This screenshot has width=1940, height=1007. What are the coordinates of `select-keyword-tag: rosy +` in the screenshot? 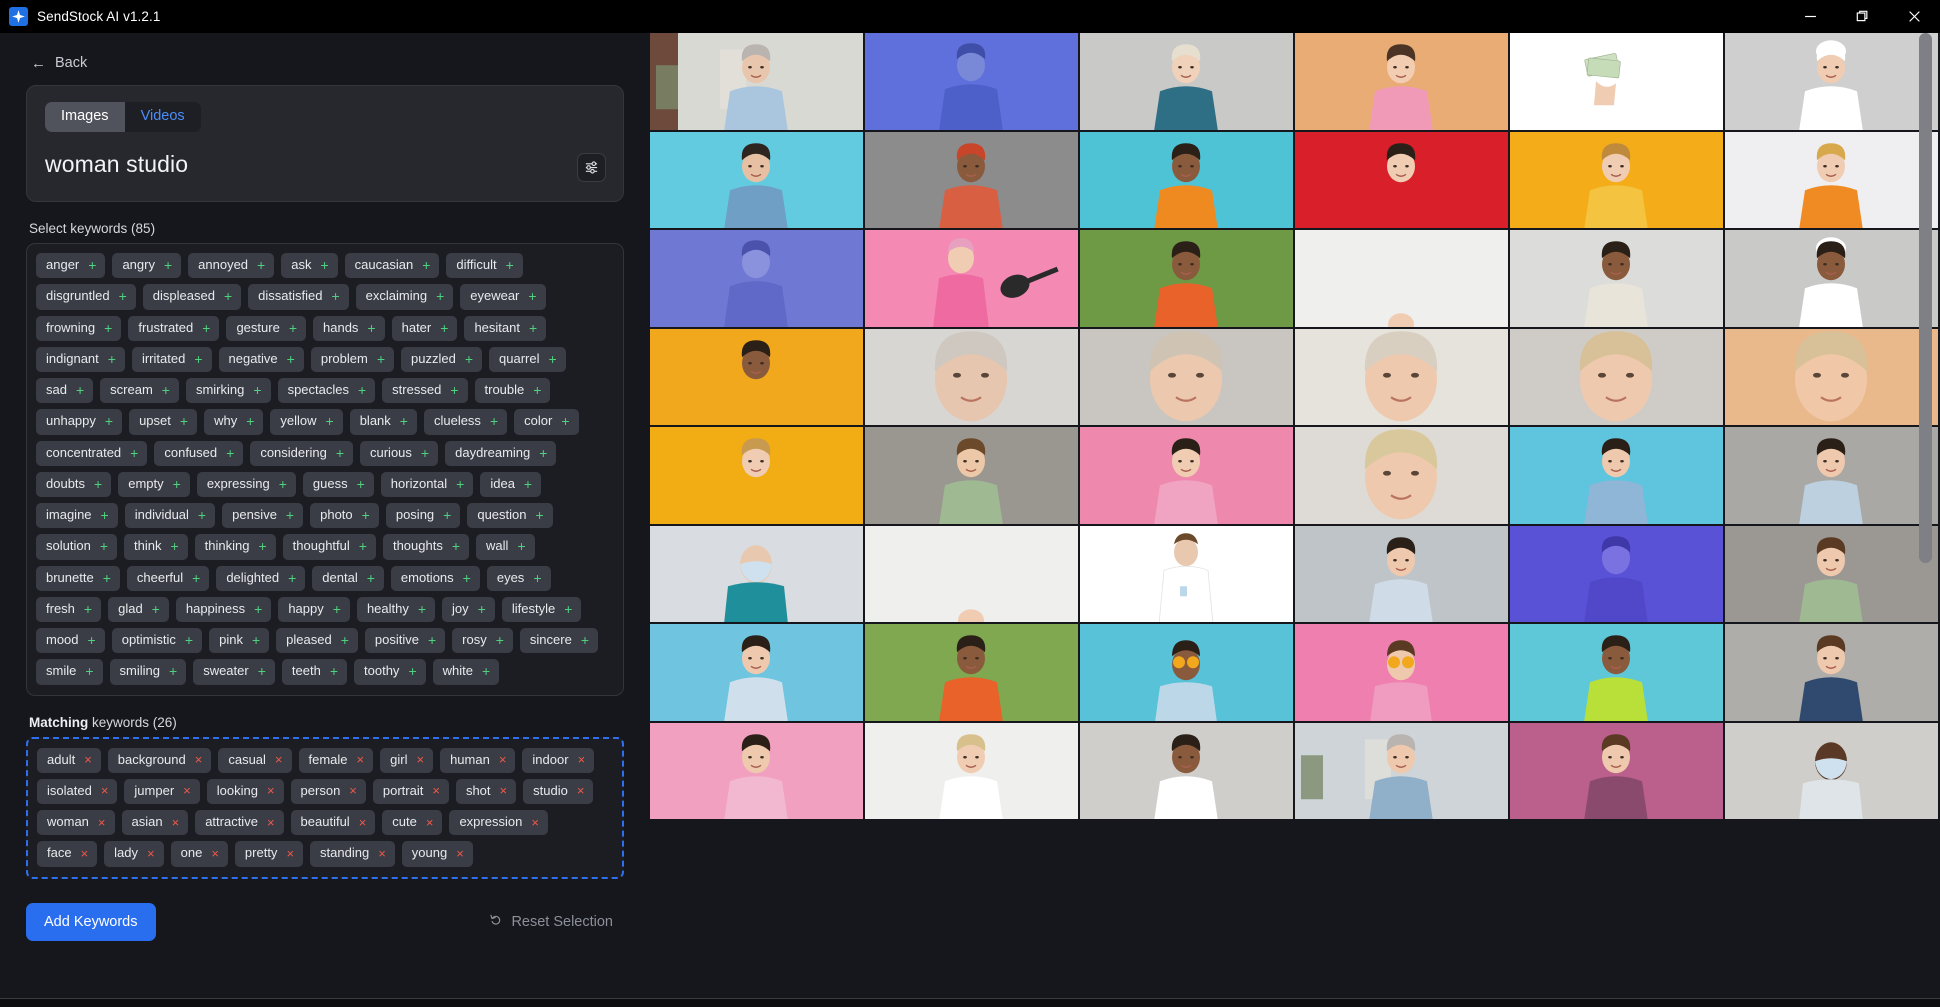 It's located at (482, 641).